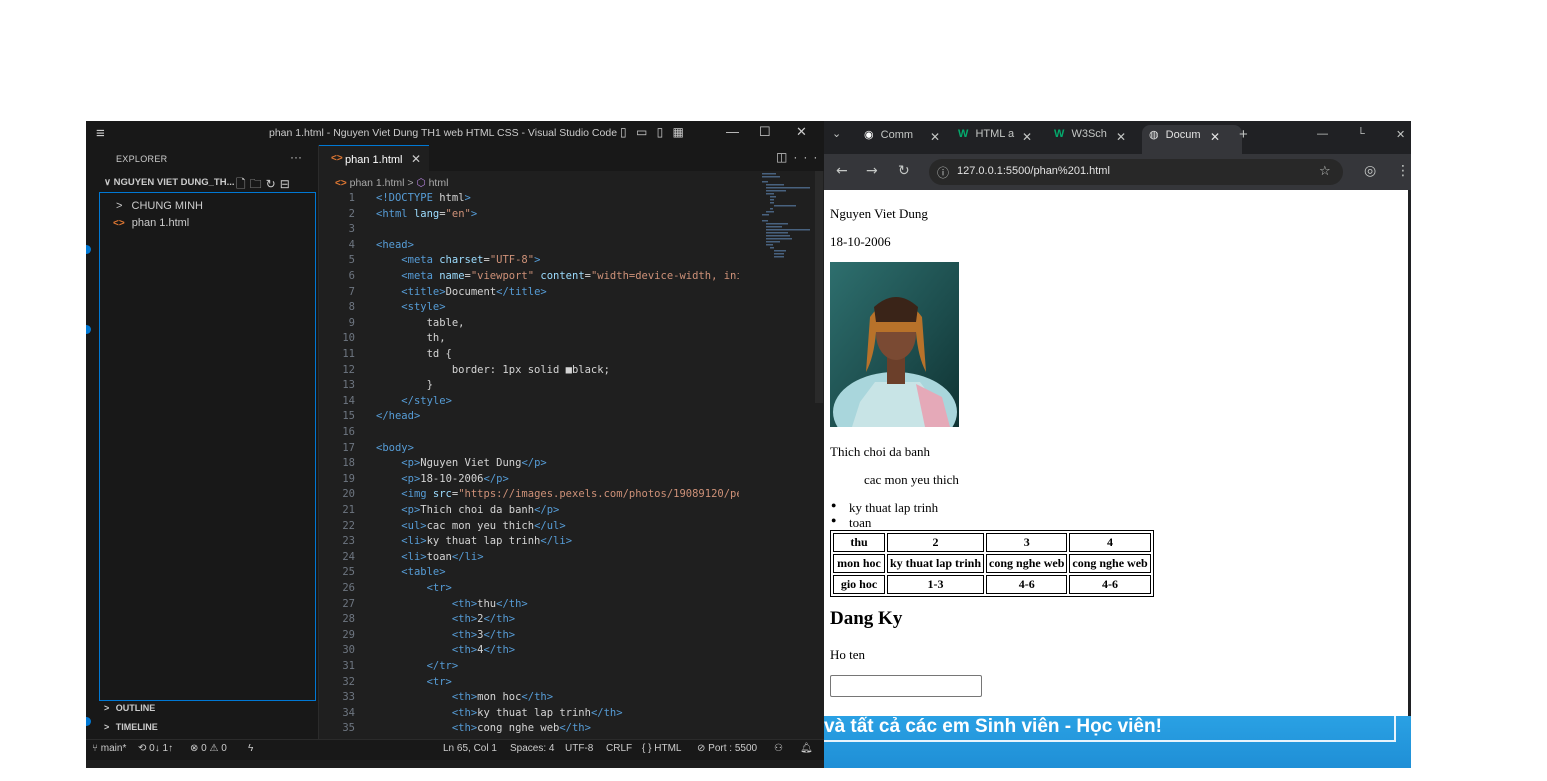 This screenshot has width=1547, height=781. Describe the element at coordinates (529, 449) in the screenshot. I see `code-line: 17 <body>` at that location.